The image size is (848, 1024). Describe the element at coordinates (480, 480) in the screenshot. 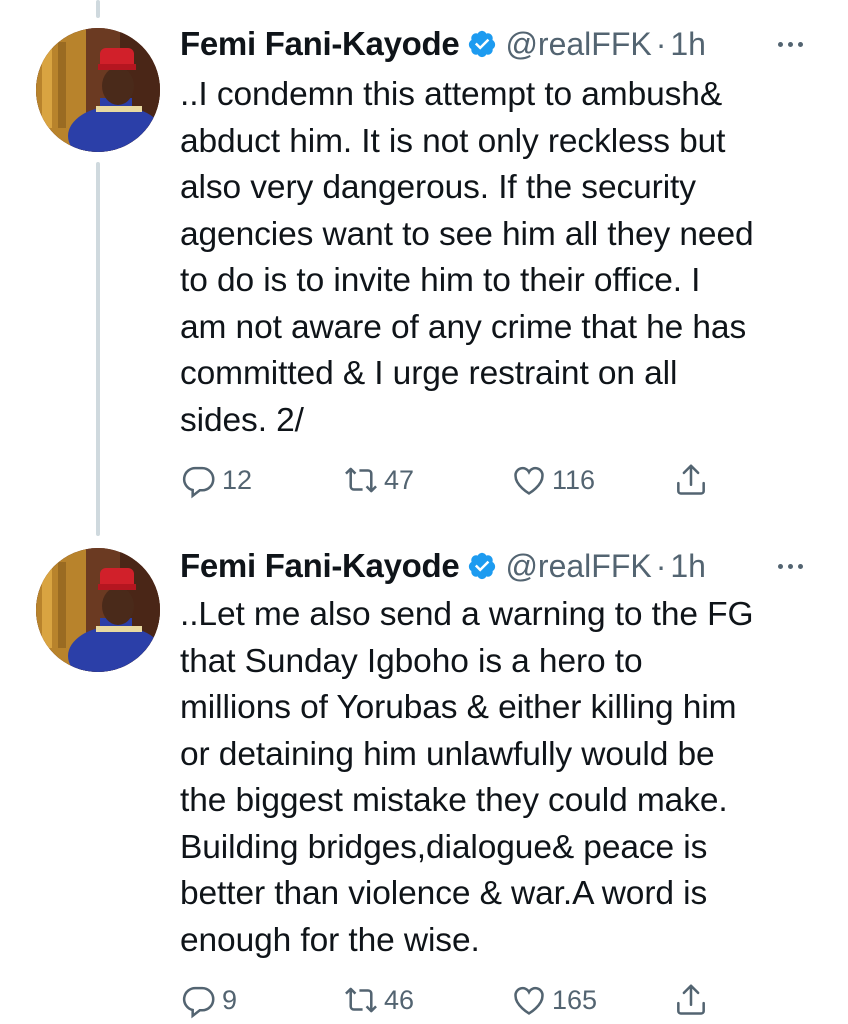

I see `action-bar: 12 47 116` at that location.